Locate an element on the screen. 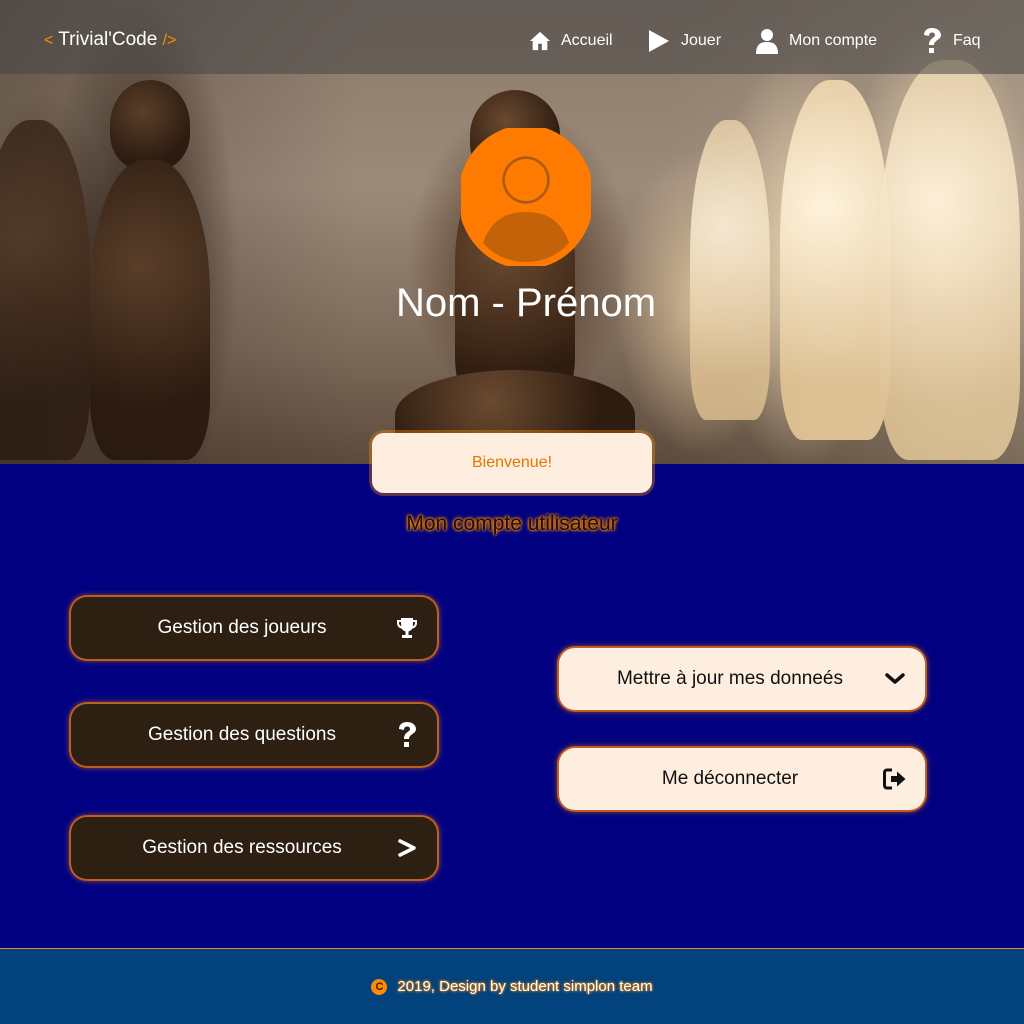 The width and height of the screenshot is (1024, 1024). manage-resources-button: Gestion des ressources is located at coordinates (254, 848).